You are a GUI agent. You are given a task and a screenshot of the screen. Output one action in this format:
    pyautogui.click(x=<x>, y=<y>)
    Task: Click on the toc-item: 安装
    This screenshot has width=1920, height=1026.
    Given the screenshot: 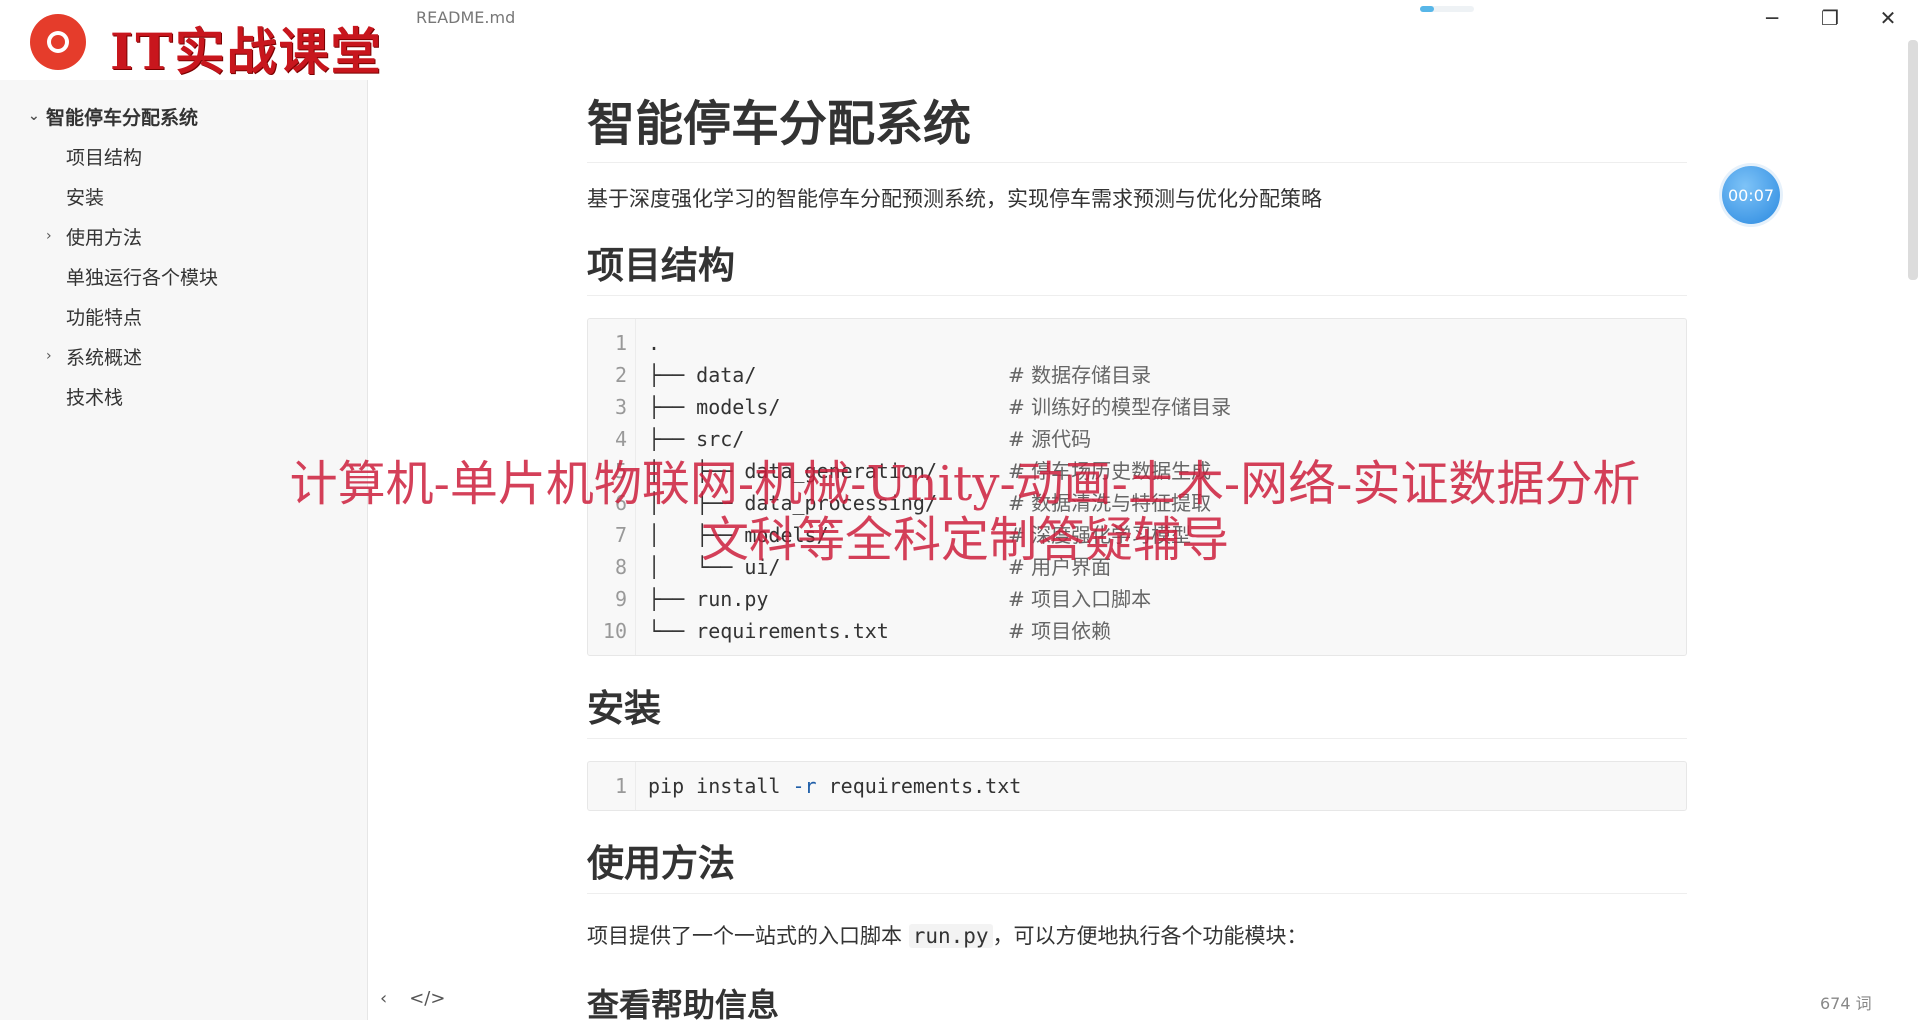 What is the action you would take?
    pyautogui.click(x=184, y=196)
    